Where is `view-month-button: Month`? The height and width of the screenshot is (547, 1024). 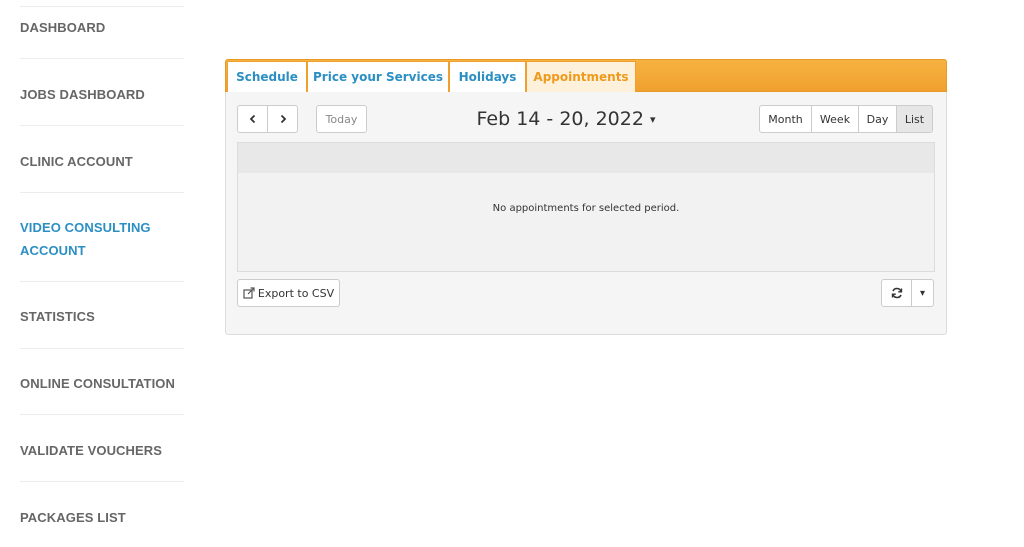
view-month-button: Month is located at coordinates (785, 119).